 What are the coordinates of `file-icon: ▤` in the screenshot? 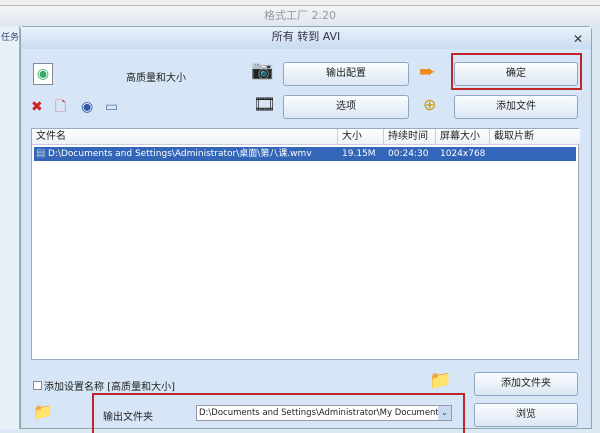 It's located at (41, 153).